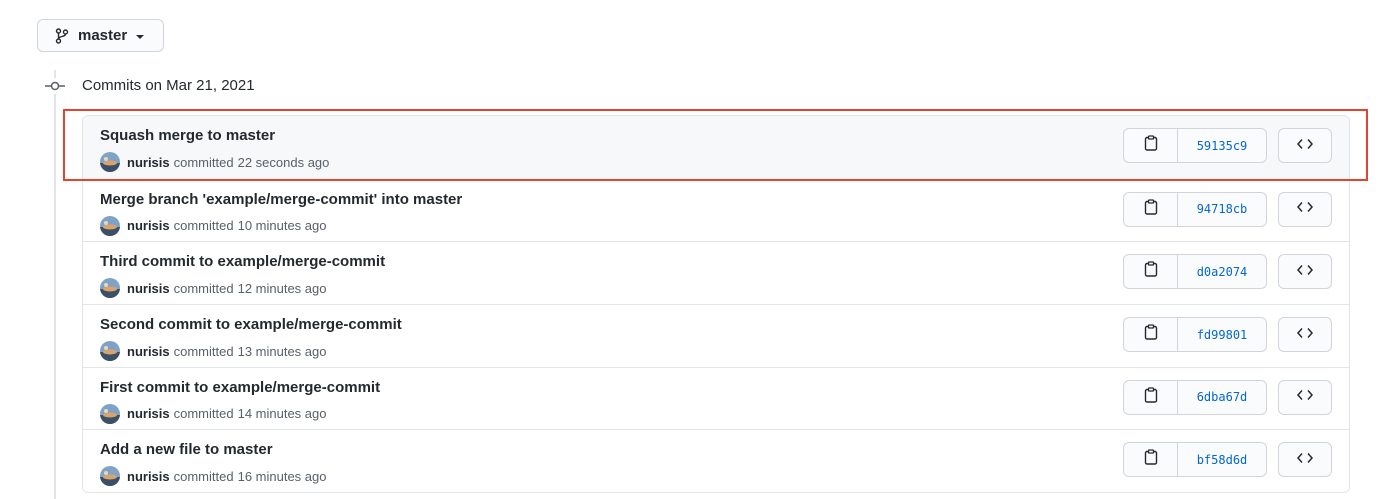 The height and width of the screenshot is (499, 1400). I want to click on commit-meta: nurisis committed 12 minutes ago, so click(213, 288).